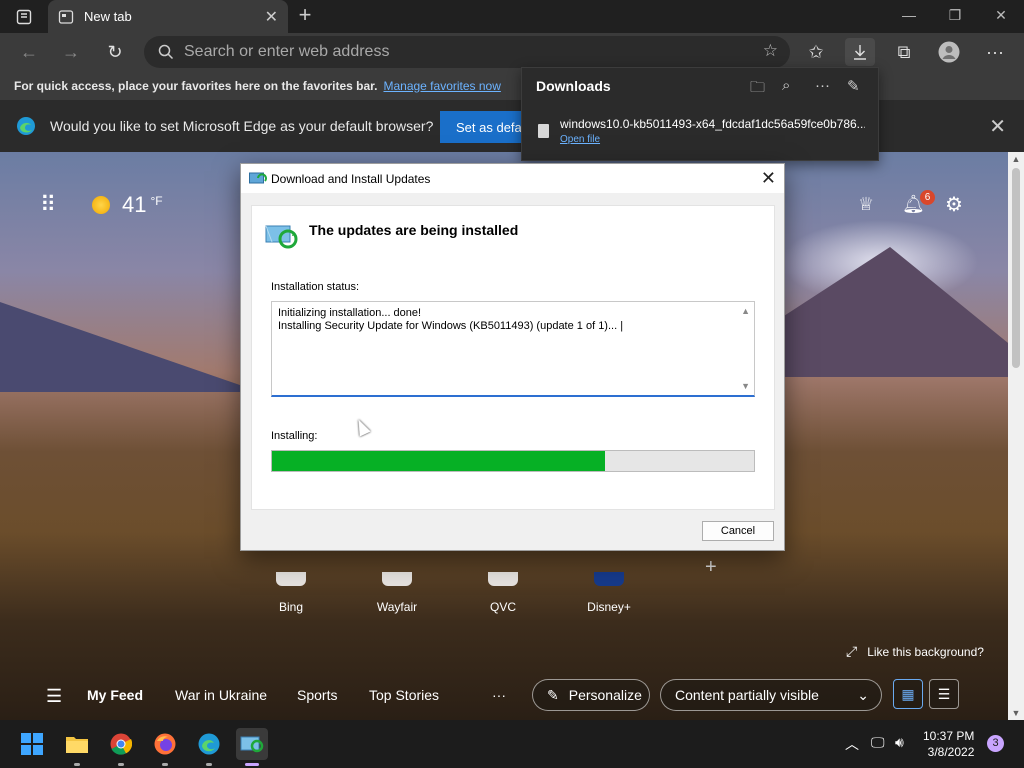 The image size is (1024, 768). Describe the element at coordinates (512, 744) in the screenshot. I see `taskbar: ︿ 🖵︎ 🔊︎ 10:37 PM 3/8/2022 3` at that location.